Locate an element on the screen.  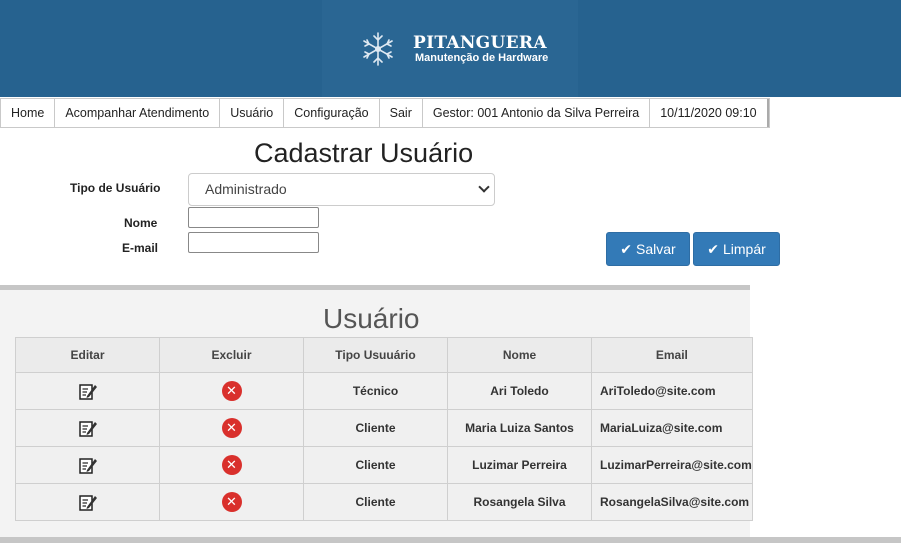
nome-cell: Luzimar Perreira is located at coordinates (519, 465).